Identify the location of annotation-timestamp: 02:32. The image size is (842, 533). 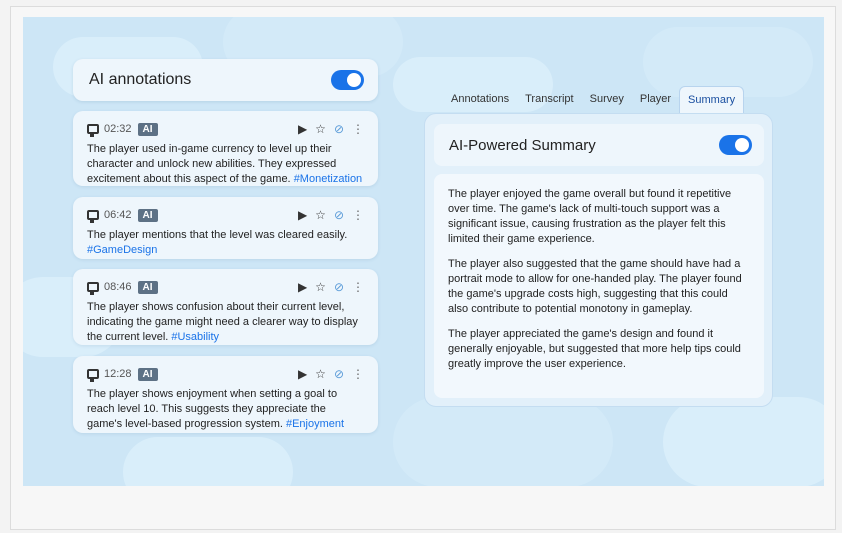
(118, 129).